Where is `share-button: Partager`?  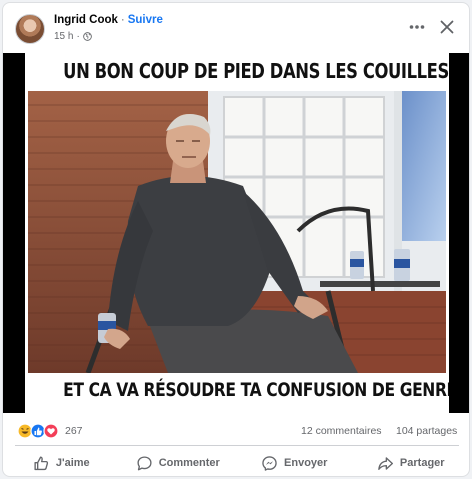
share-button: Partager is located at coordinates (411, 462).